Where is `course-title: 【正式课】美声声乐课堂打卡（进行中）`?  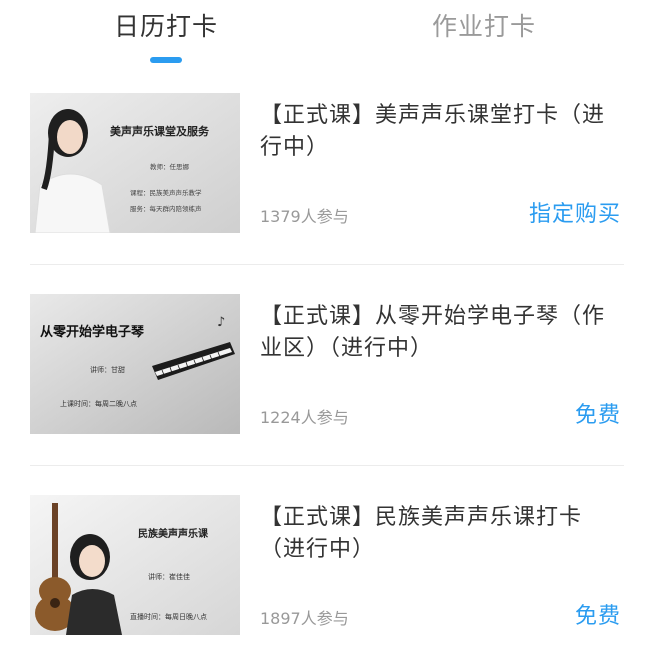
course-title: 【正式课】美声声乐课堂打卡（进行中） is located at coordinates (433, 131).